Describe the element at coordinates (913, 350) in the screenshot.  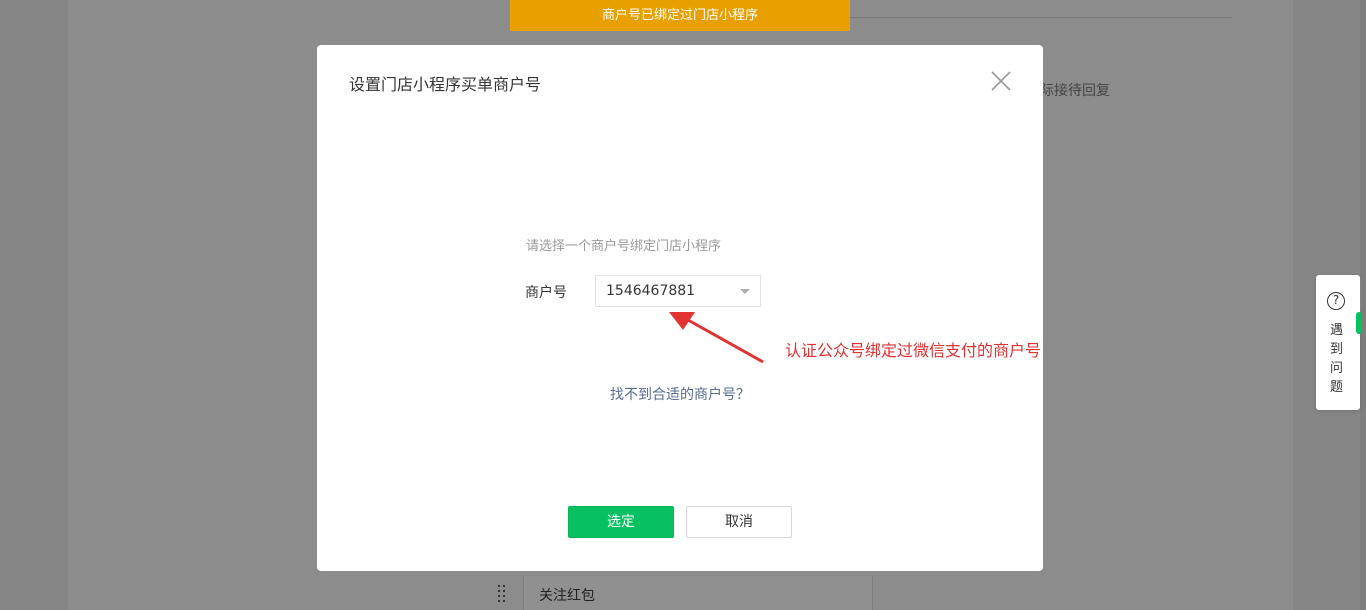
I see `annotation-text: 认证公众号绑定过微信支付的商户号` at that location.